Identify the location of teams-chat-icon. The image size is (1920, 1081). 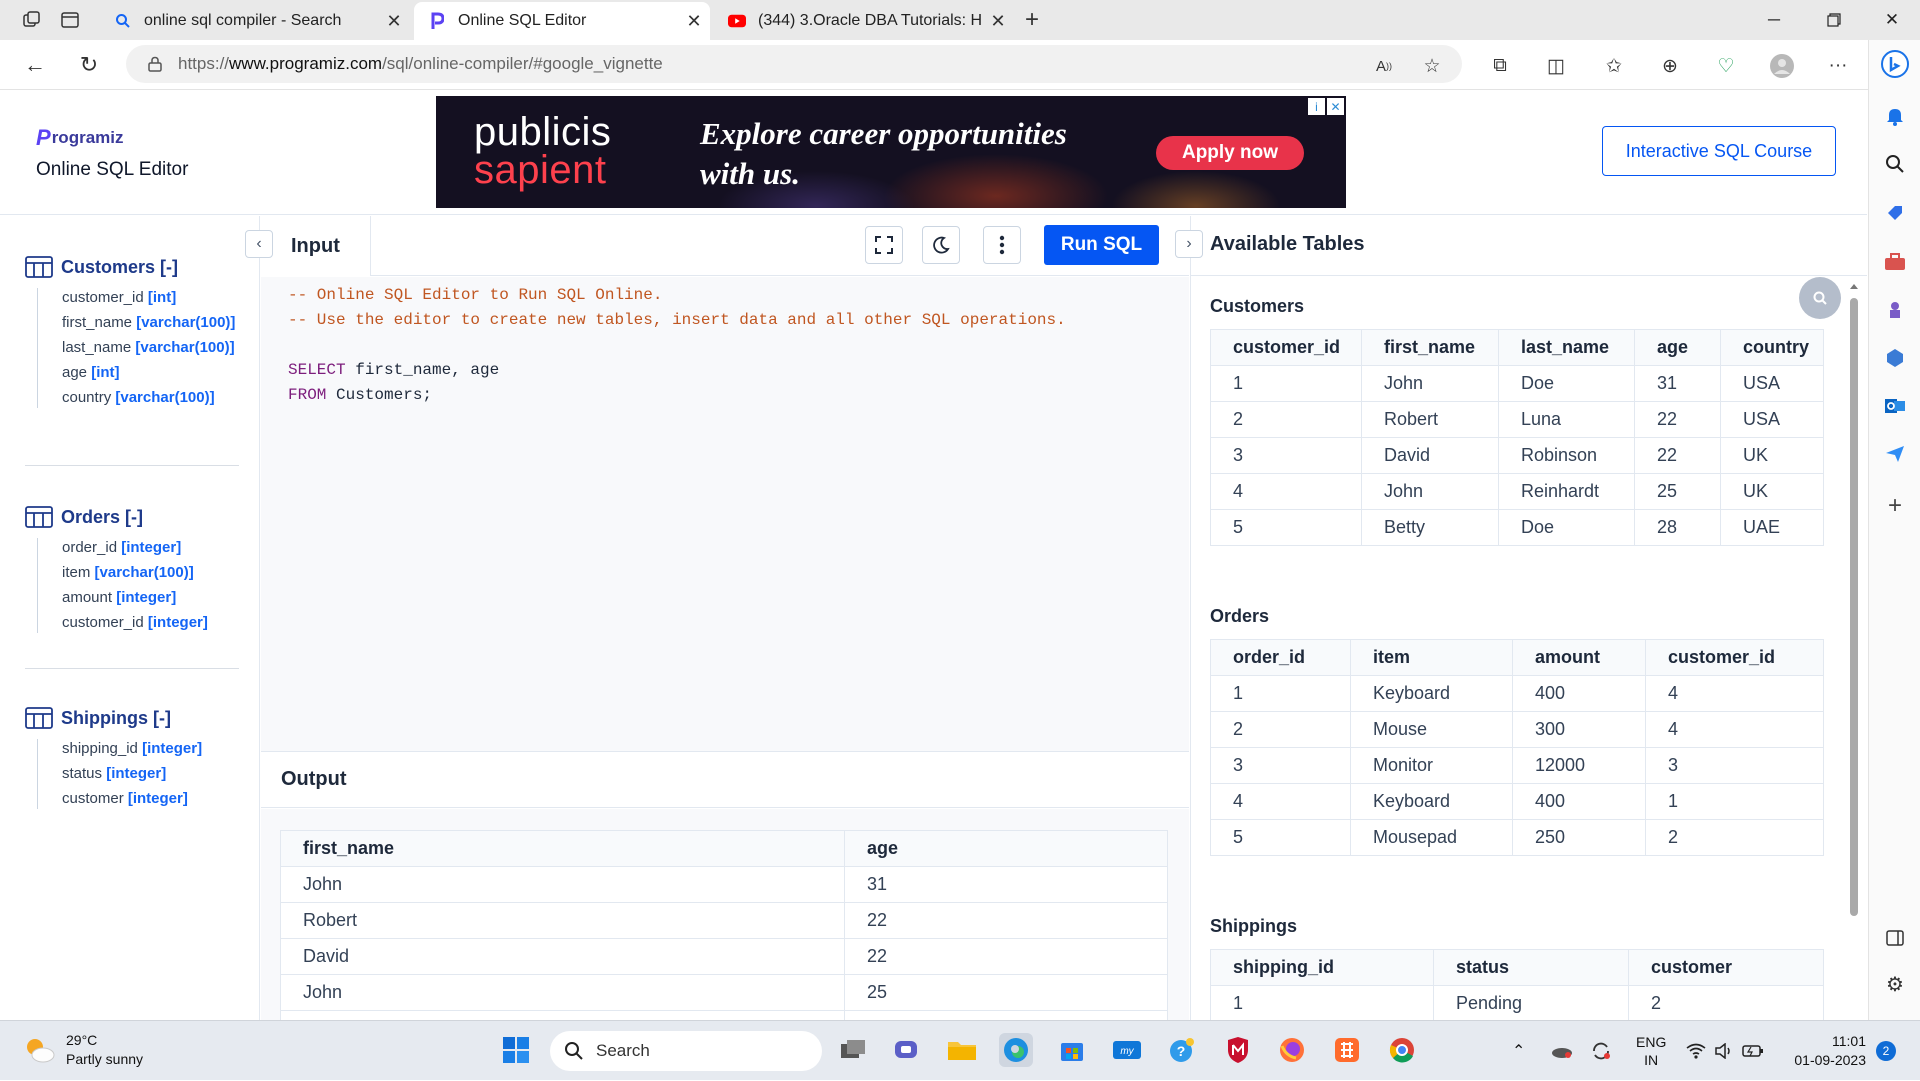
(907, 1050).